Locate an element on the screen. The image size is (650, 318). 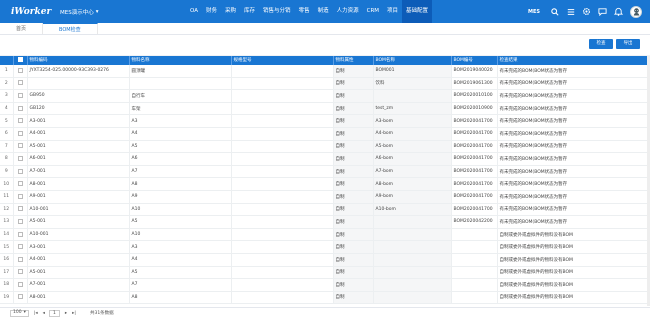
nav-item: 零售 is located at coordinates (304, 11).